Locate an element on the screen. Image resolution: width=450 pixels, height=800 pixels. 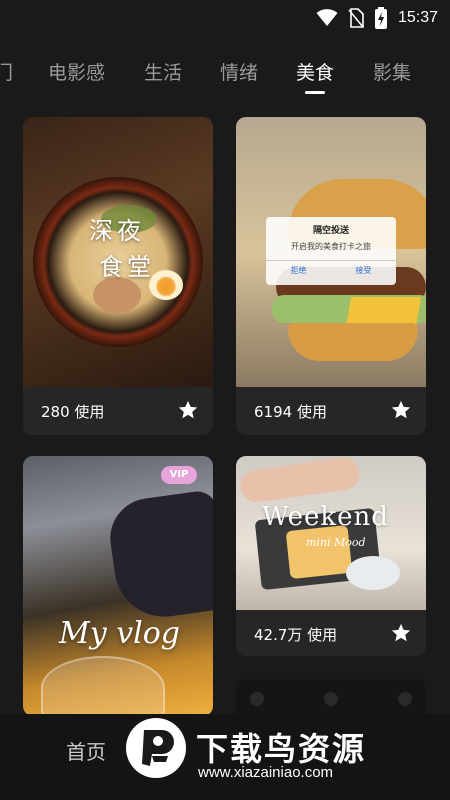
card-footer: 280 使用 is located at coordinates (118, 411).